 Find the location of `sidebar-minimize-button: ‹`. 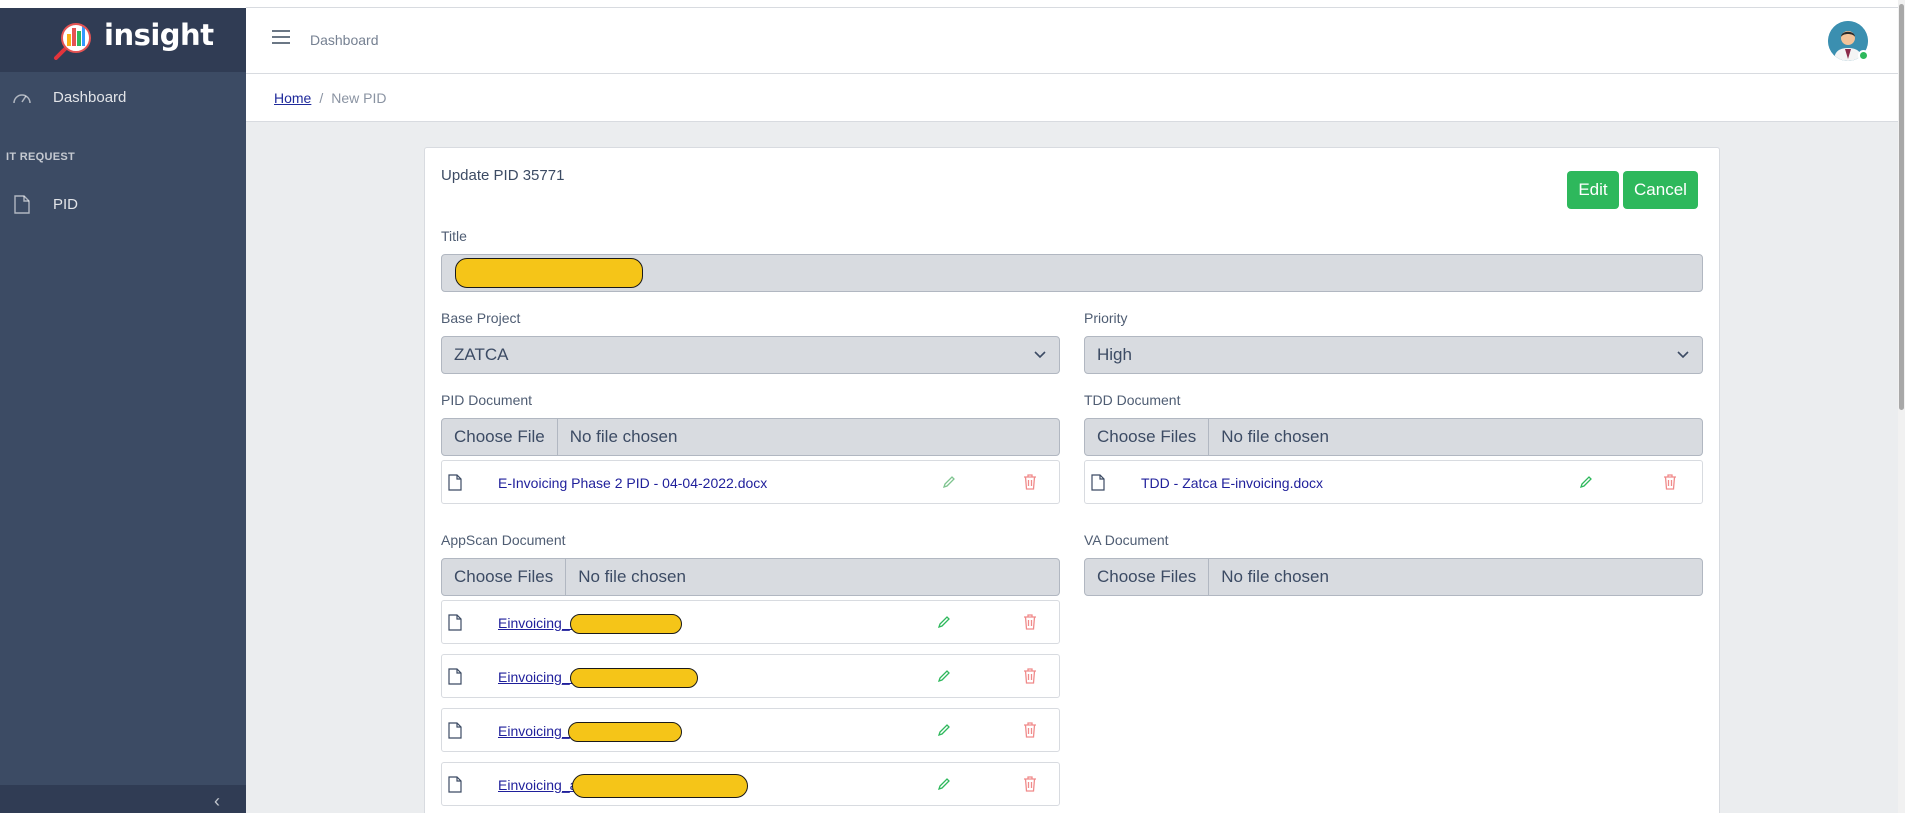

sidebar-minimize-button: ‹ is located at coordinates (123, 799).